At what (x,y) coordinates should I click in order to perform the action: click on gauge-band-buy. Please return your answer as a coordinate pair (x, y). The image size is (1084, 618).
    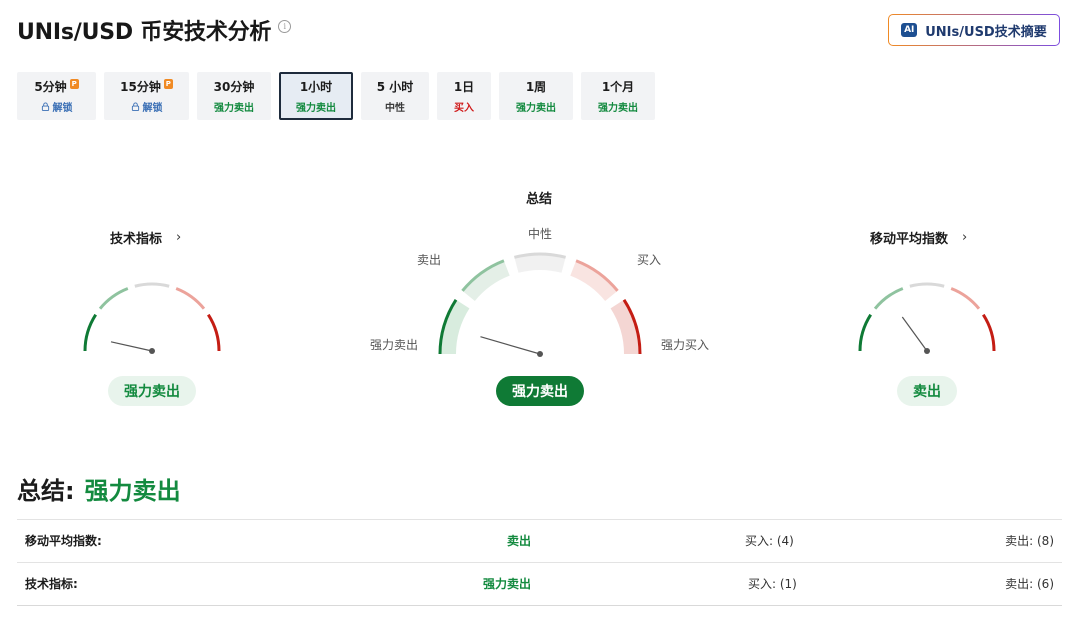
    Looking at the image, I should click on (594, 280).